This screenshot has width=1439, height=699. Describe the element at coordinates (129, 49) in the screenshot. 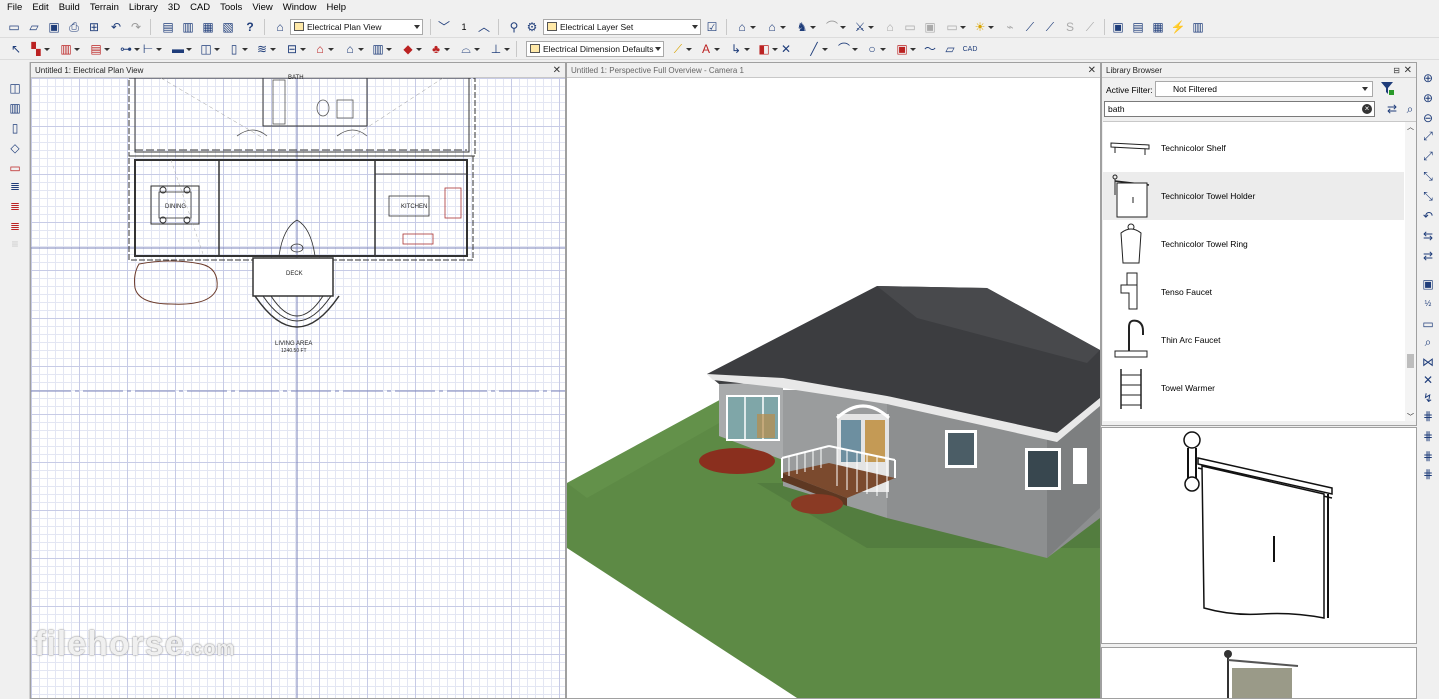

I see `rail-tools-icon: ⊶` at that location.